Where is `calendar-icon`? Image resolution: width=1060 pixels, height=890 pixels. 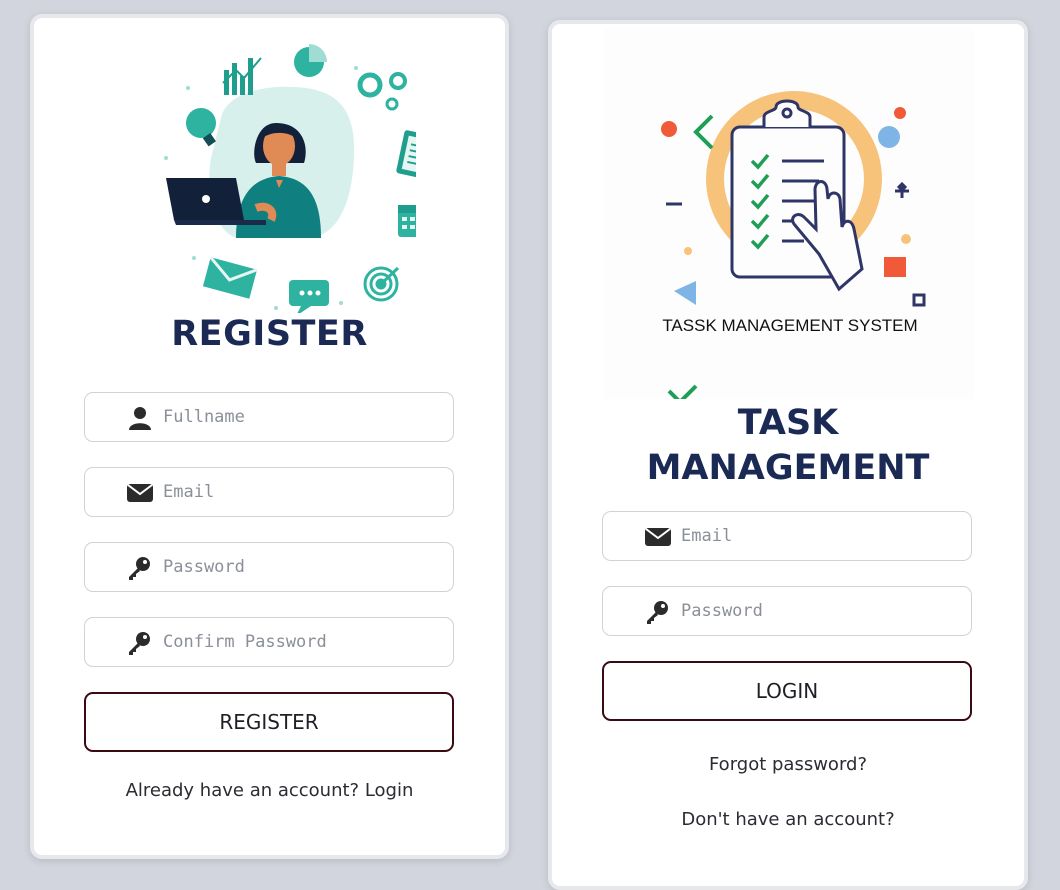
calendar-icon is located at coordinates (407, 221).